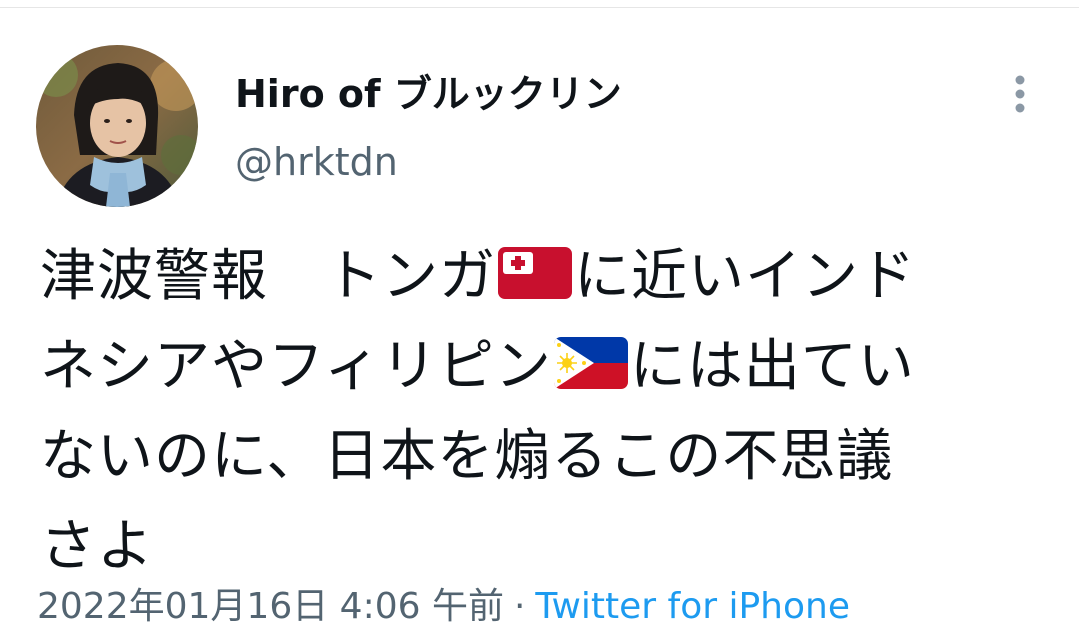 Image resolution: width=1079 pixels, height=639 pixels. What do you see at coordinates (535, 281) in the screenshot?
I see `tonga-flag-icon` at bounding box center [535, 281].